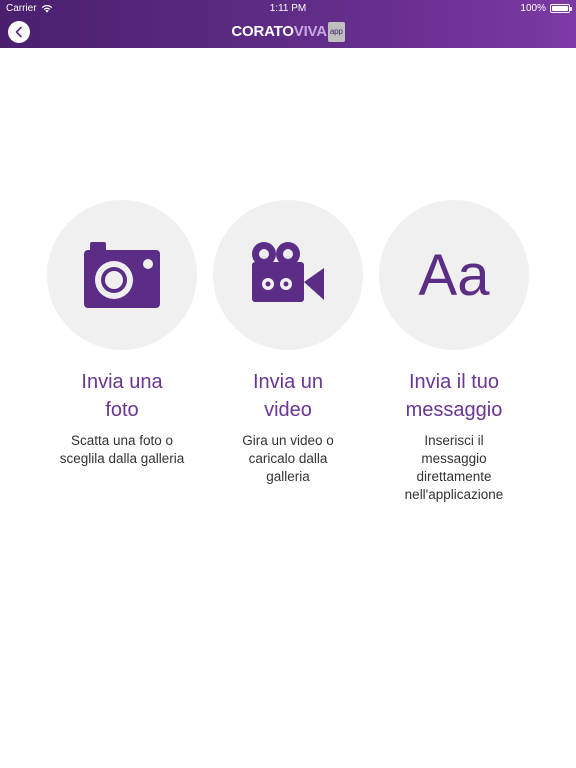 Image resolution: width=576 pixels, height=768 pixels. I want to click on text-icon: Aa, so click(454, 275).